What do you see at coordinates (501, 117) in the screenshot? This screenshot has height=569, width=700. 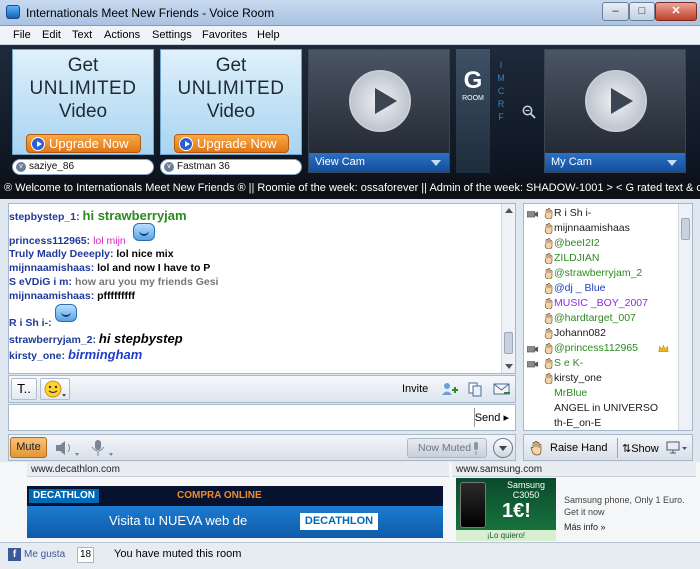 I see `vertical-letter: F` at bounding box center [501, 117].